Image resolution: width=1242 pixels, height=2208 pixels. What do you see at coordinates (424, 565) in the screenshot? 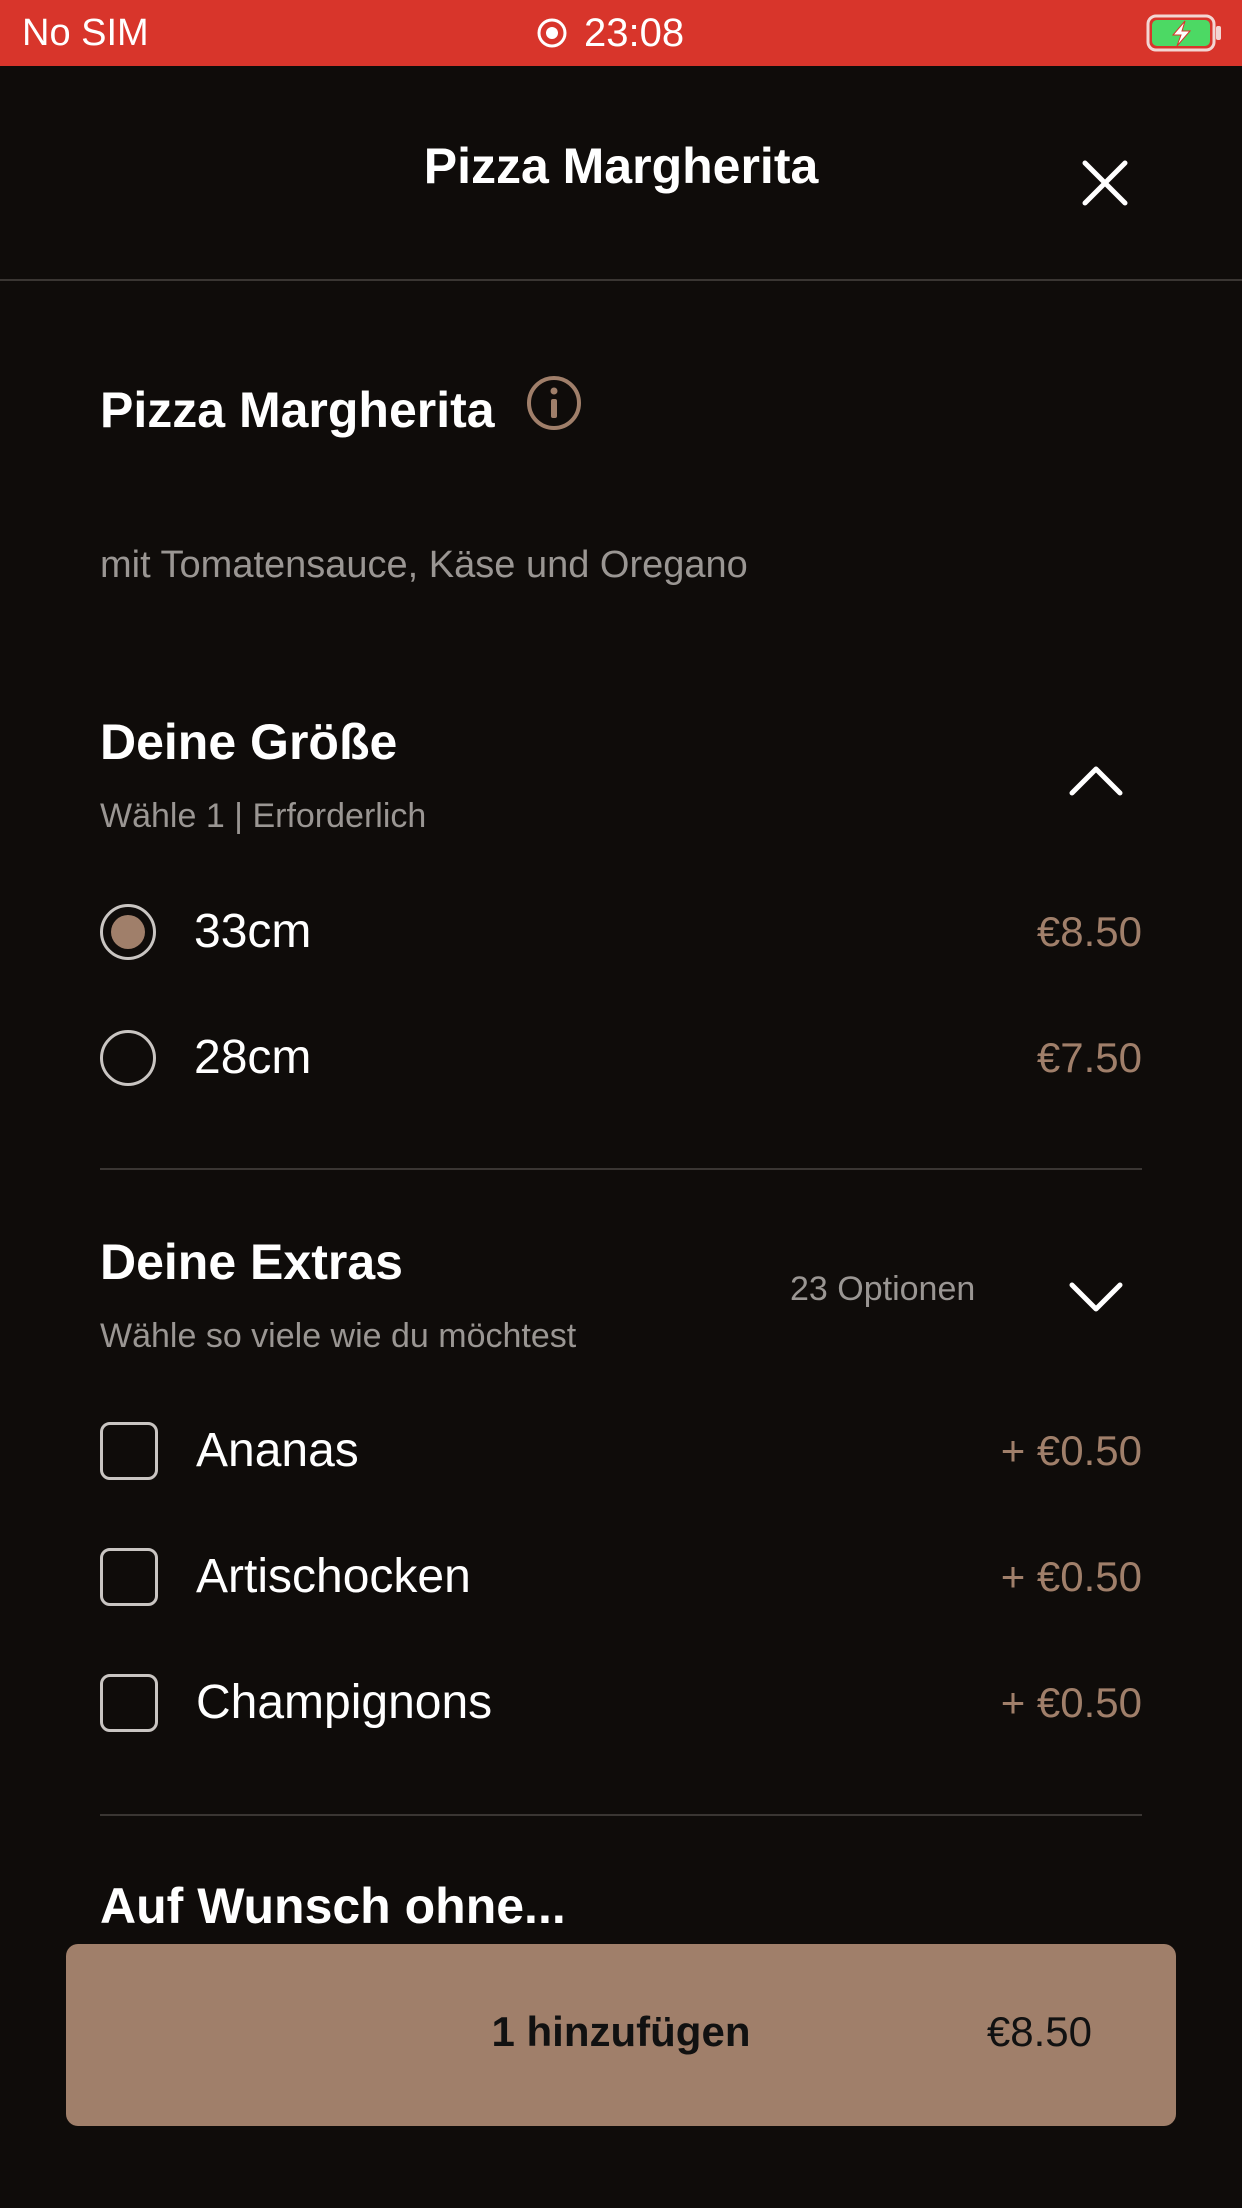
I see `item-description: mit Tomatensauce, Käse und Oregano` at bounding box center [424, 565].